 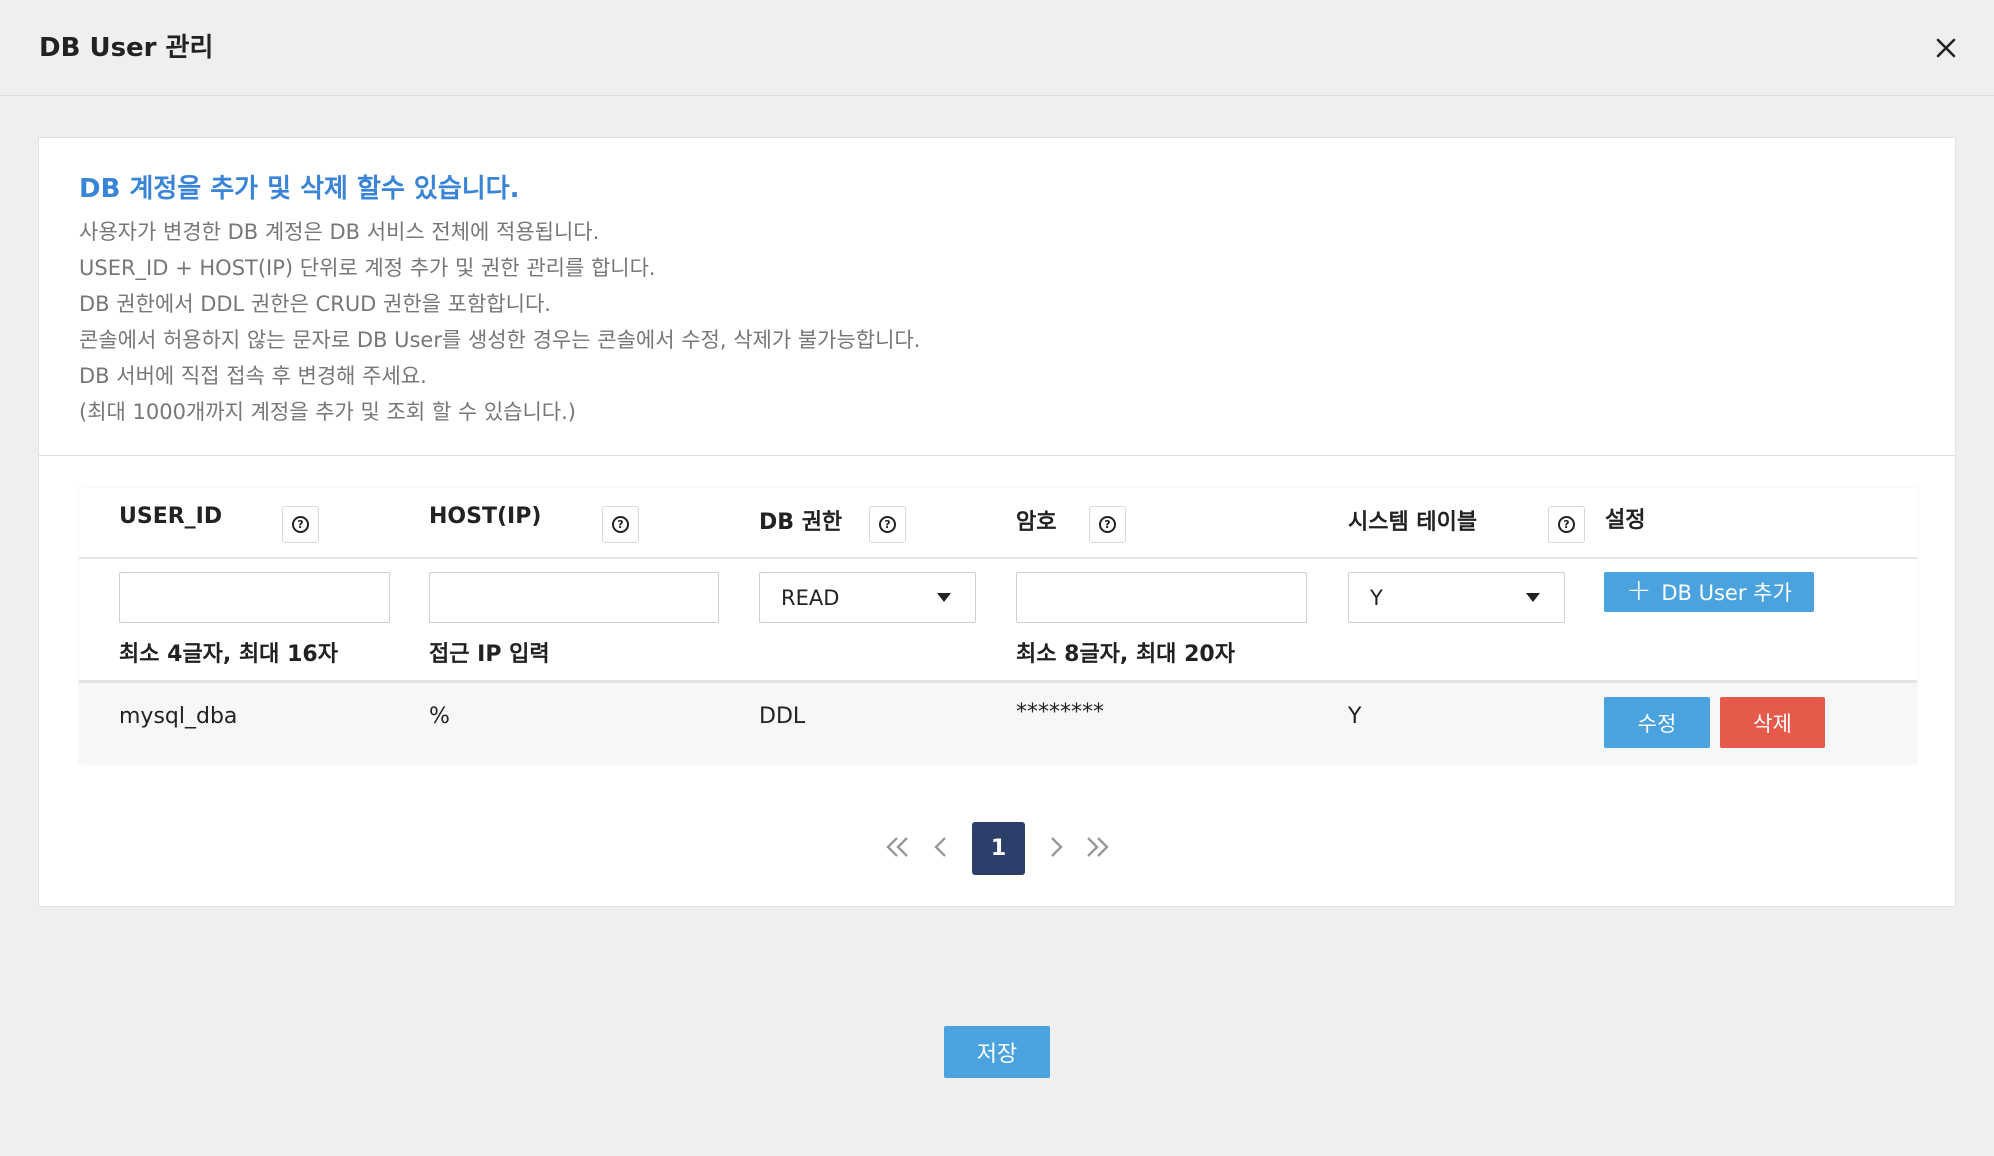 I want to click on delete-button: 삭제, so click(x=1772, y=722).